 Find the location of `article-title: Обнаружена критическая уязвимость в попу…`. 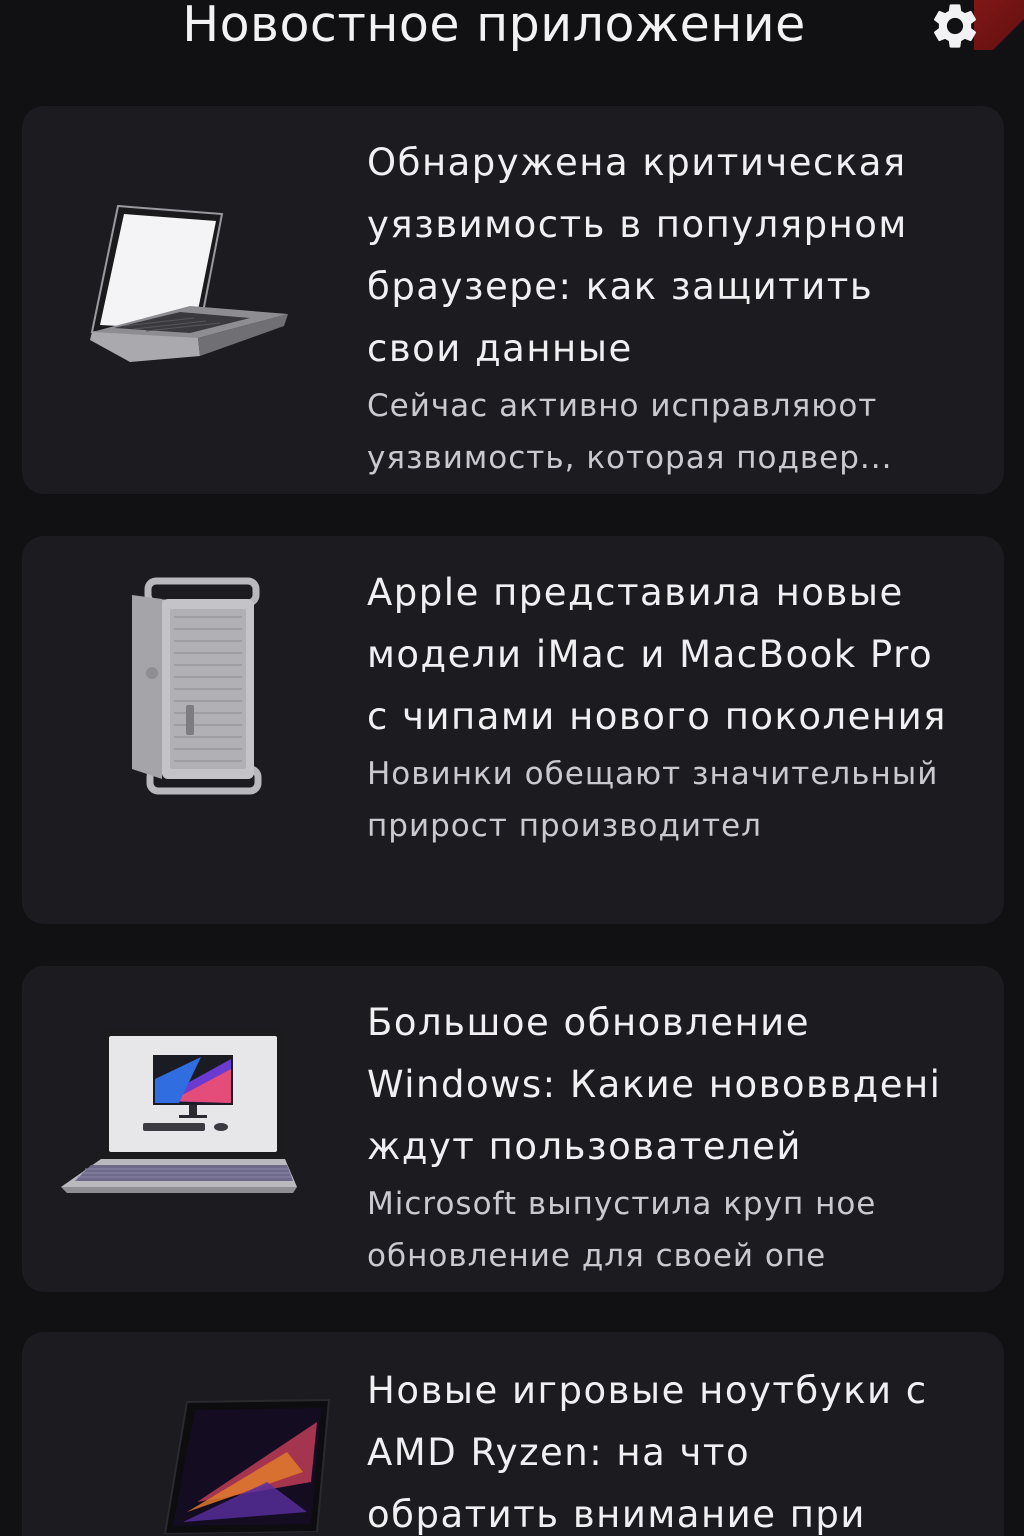

article-title: Обнаружена критическая уязвимость в попу… is located at coordinates (637, 255).